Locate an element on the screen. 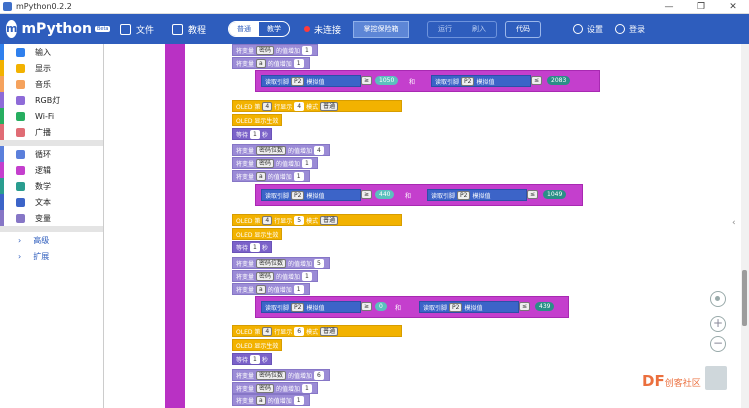 The image size is (749, 408). text-input: 6 is located at coordinates (299, 331).